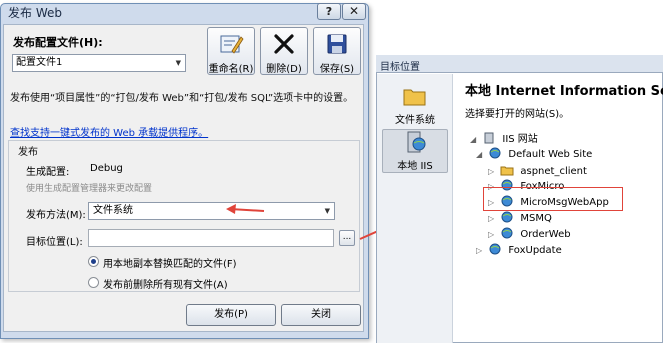  I want to click on local-iis-option: 本地 IIS, so click(415, 151).